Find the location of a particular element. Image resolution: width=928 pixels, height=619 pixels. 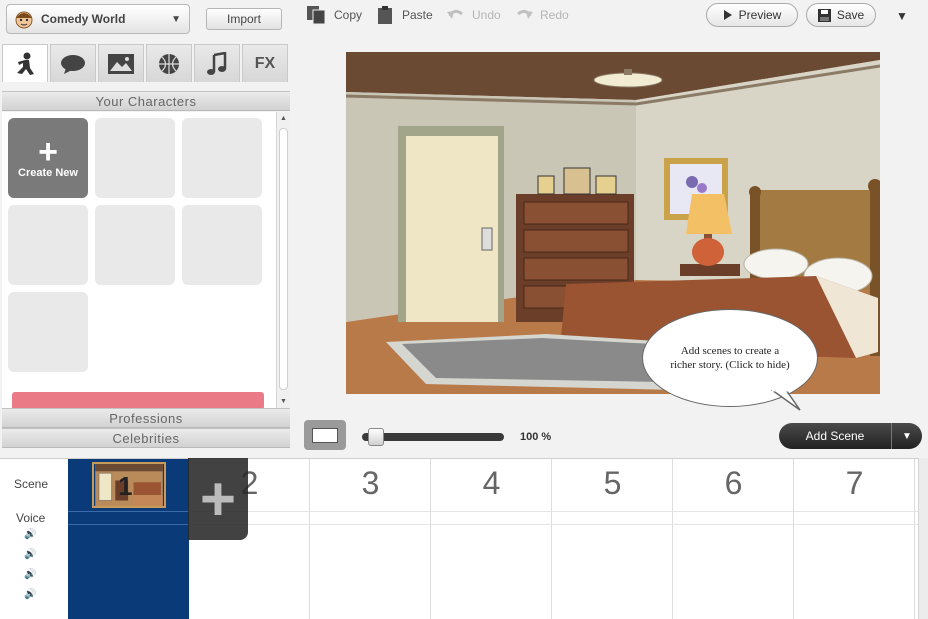

redo-button: Redo is located at coordinates (541, 15).